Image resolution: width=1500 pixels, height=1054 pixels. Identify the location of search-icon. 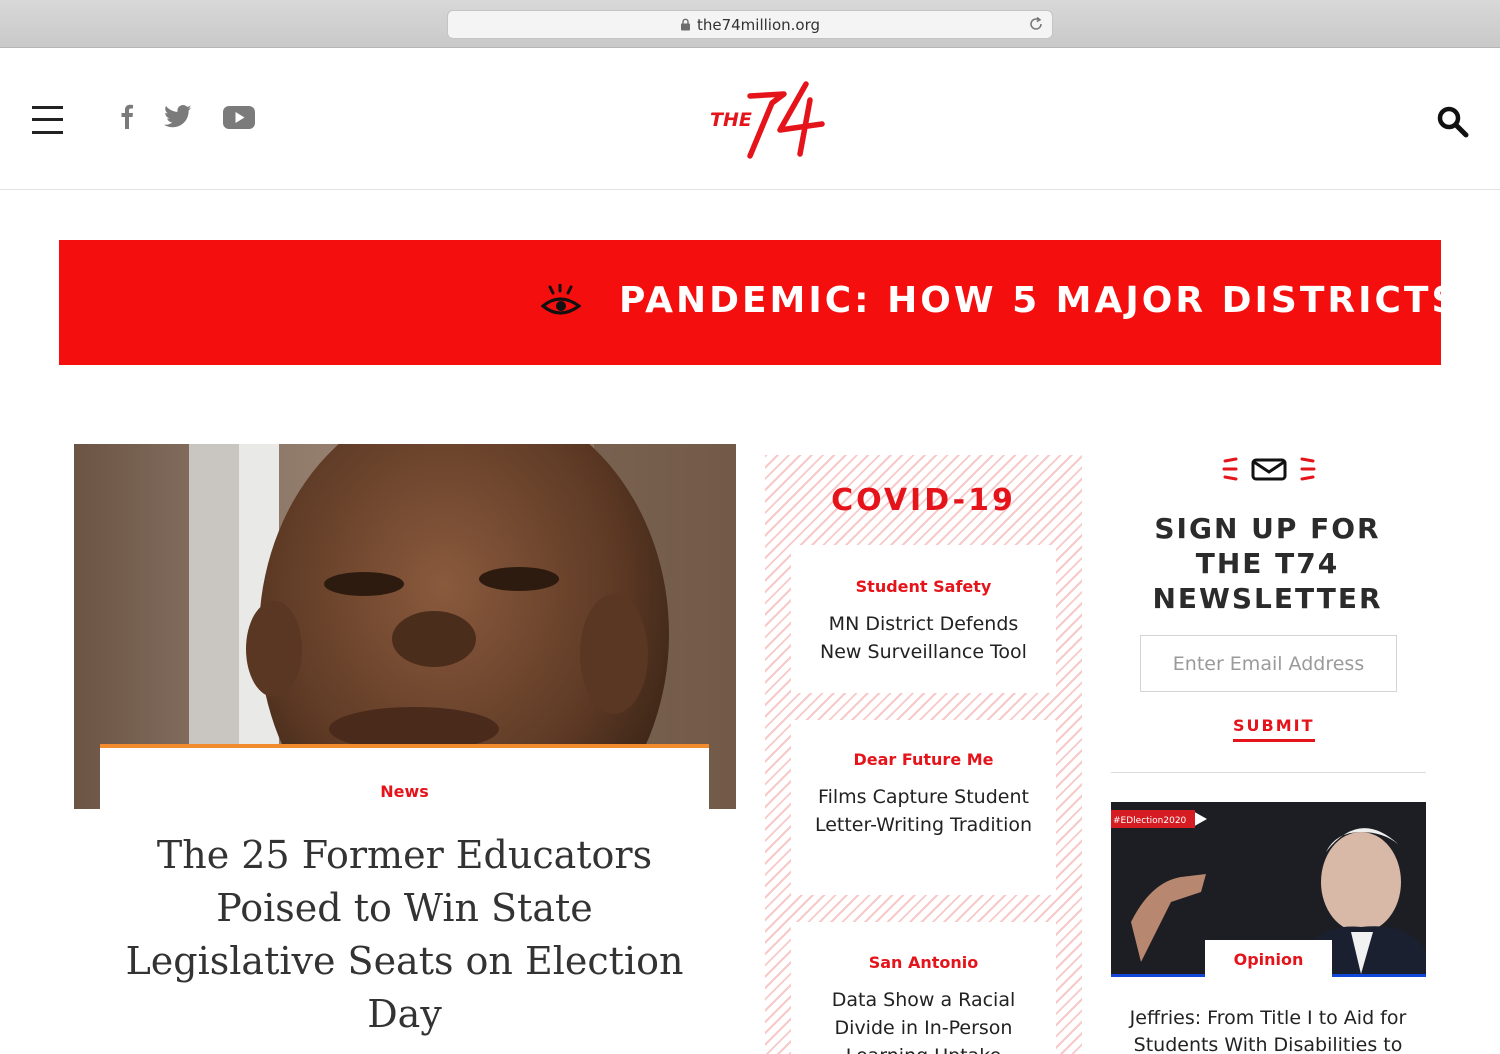
(1453, 122).